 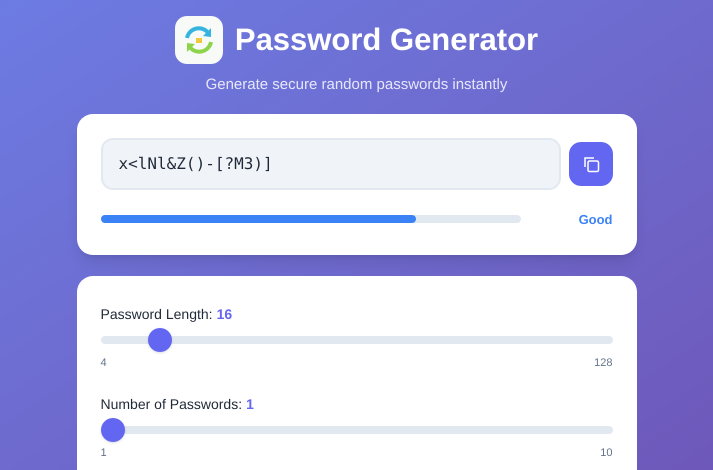 What do you see at coordinates (386, 39) in the screenshot?
I see `app-title: Password Generator` at bounding box center [386, 39].